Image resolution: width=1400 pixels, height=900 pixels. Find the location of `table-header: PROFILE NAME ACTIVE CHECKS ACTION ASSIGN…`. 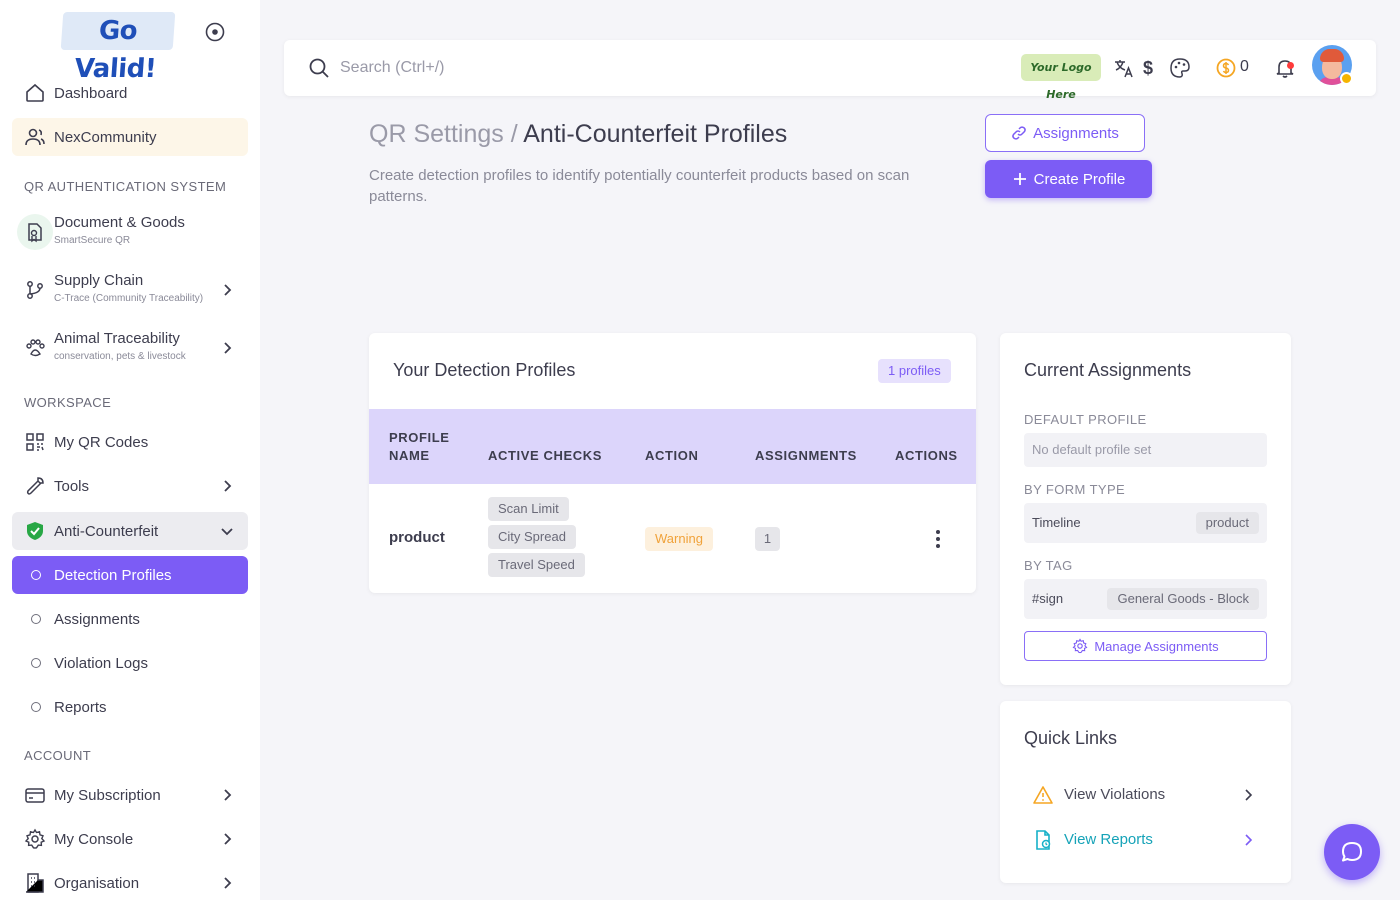

table-header: PROFILE NAME ACTIVE CHECKS ACTION ASSIGN… is located at coordinates (672, 446).